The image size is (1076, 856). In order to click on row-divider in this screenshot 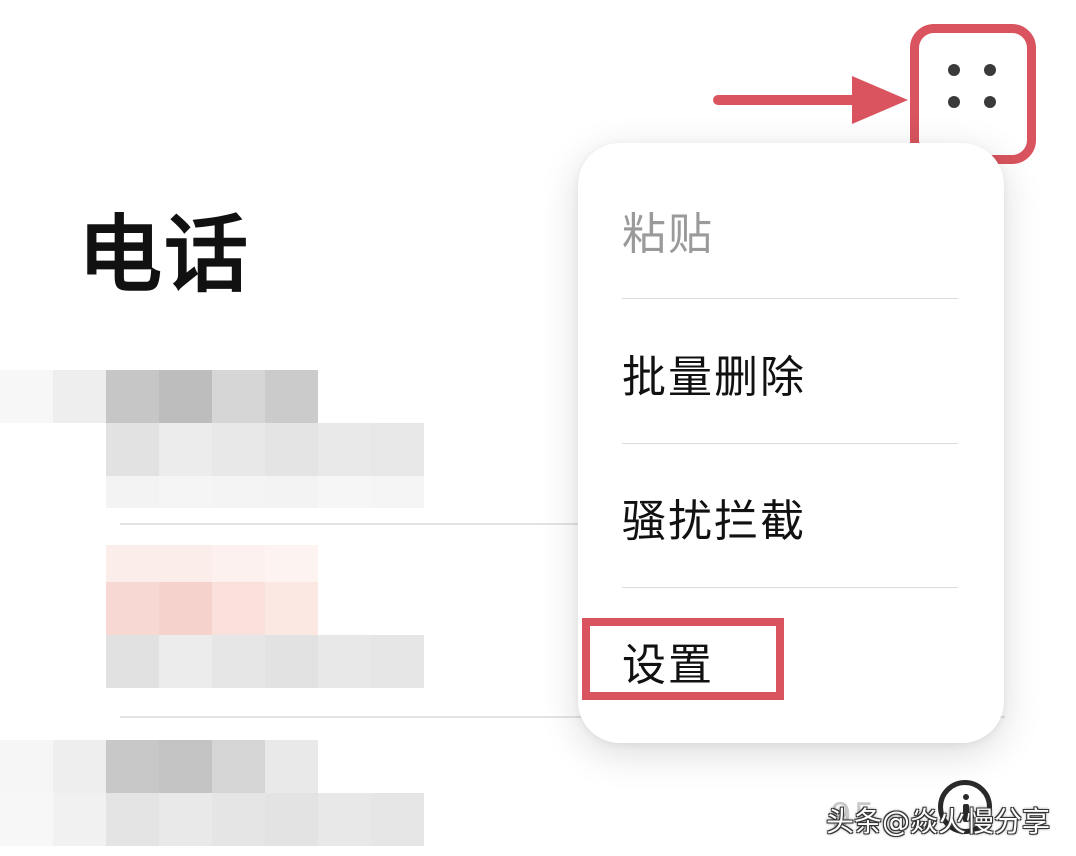, I will do `click(350, 524)`.